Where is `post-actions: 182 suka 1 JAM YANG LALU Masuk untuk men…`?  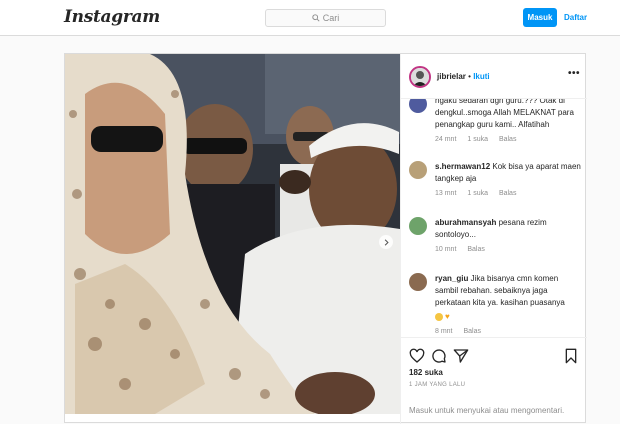 post-actions: 182 suka 1 JAM YANG LALU Masuk untuk men… is located at coordinates (494, 380).